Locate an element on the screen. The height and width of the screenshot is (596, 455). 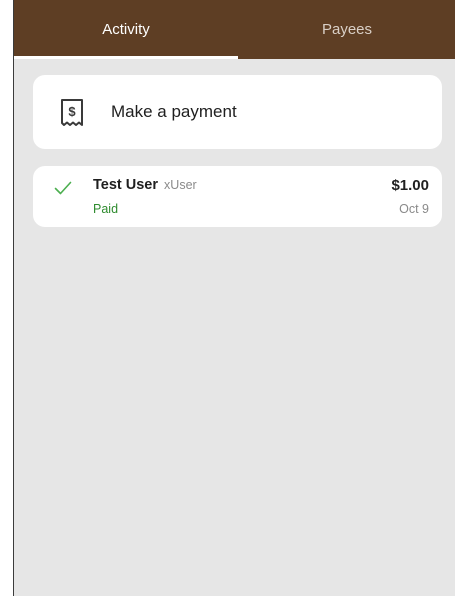
activity-list-item: Test User xUser Paid $1.00 Oct 9 is located at coordinates (237, 196).